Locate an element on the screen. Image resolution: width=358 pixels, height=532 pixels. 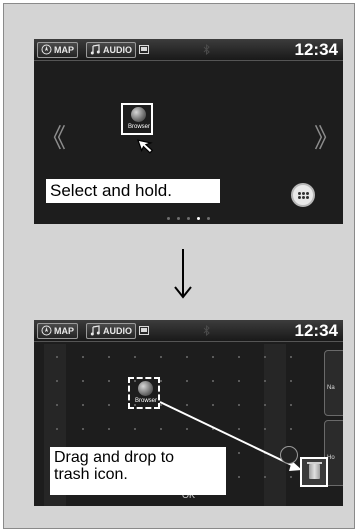
next-page-arrow: 》 is located at coordinates (327, 138).